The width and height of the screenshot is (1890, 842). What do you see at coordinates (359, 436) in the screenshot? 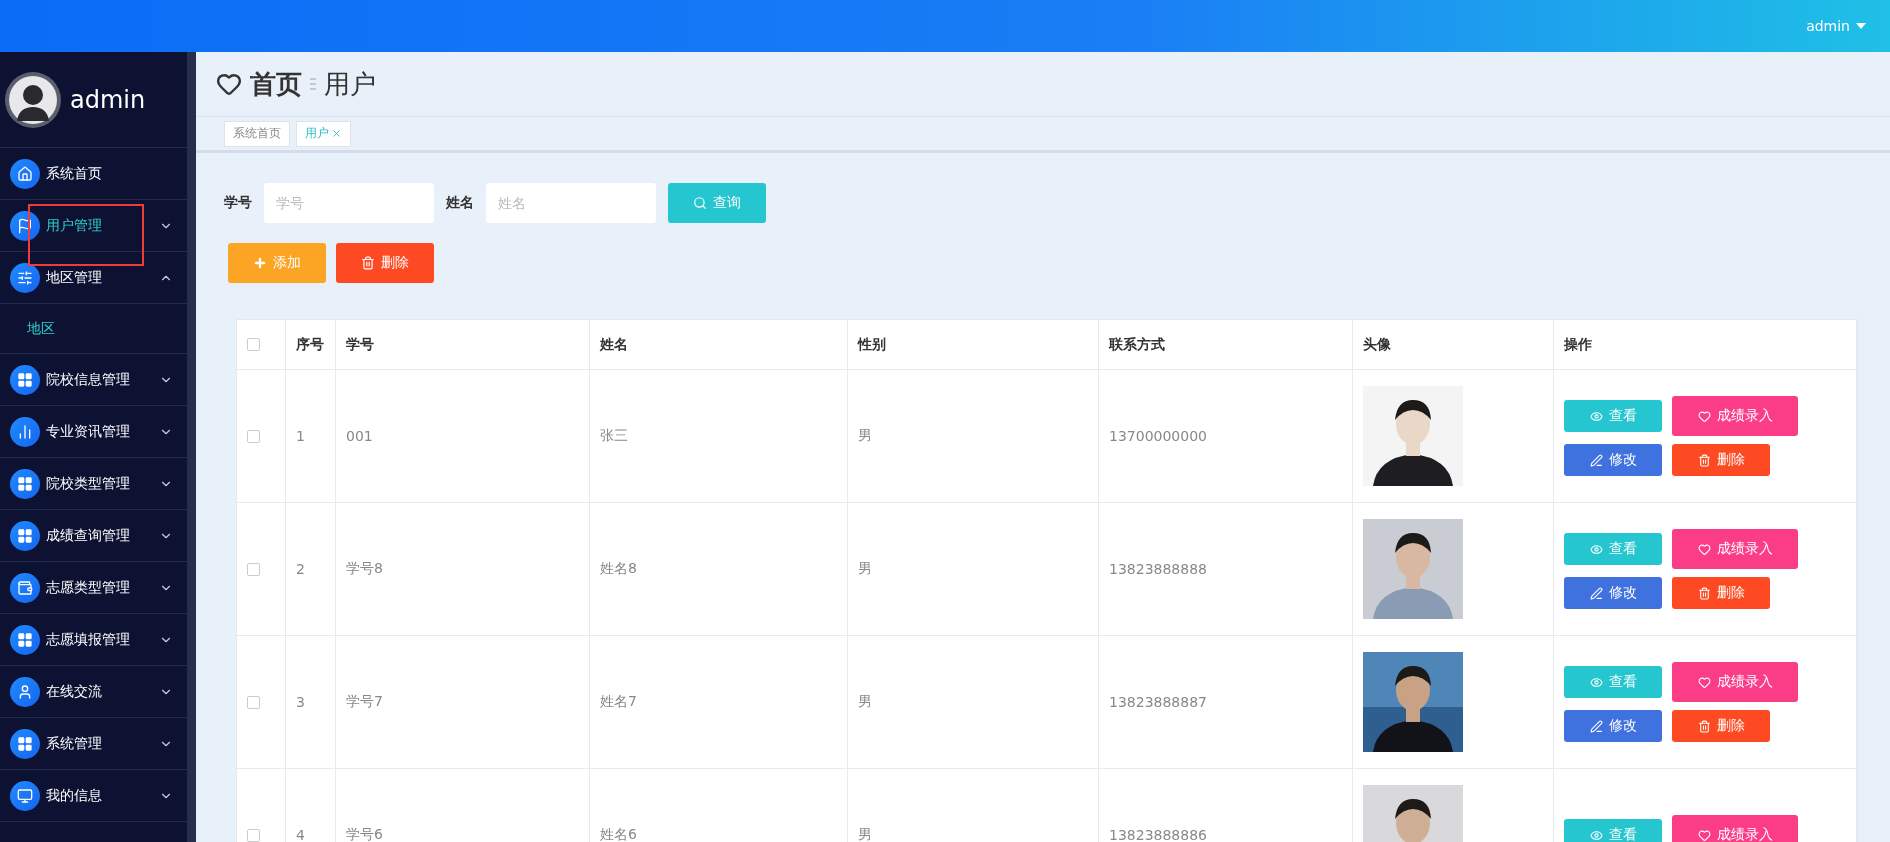
I see `table-cell: 001` at bounding box center [359, 436].